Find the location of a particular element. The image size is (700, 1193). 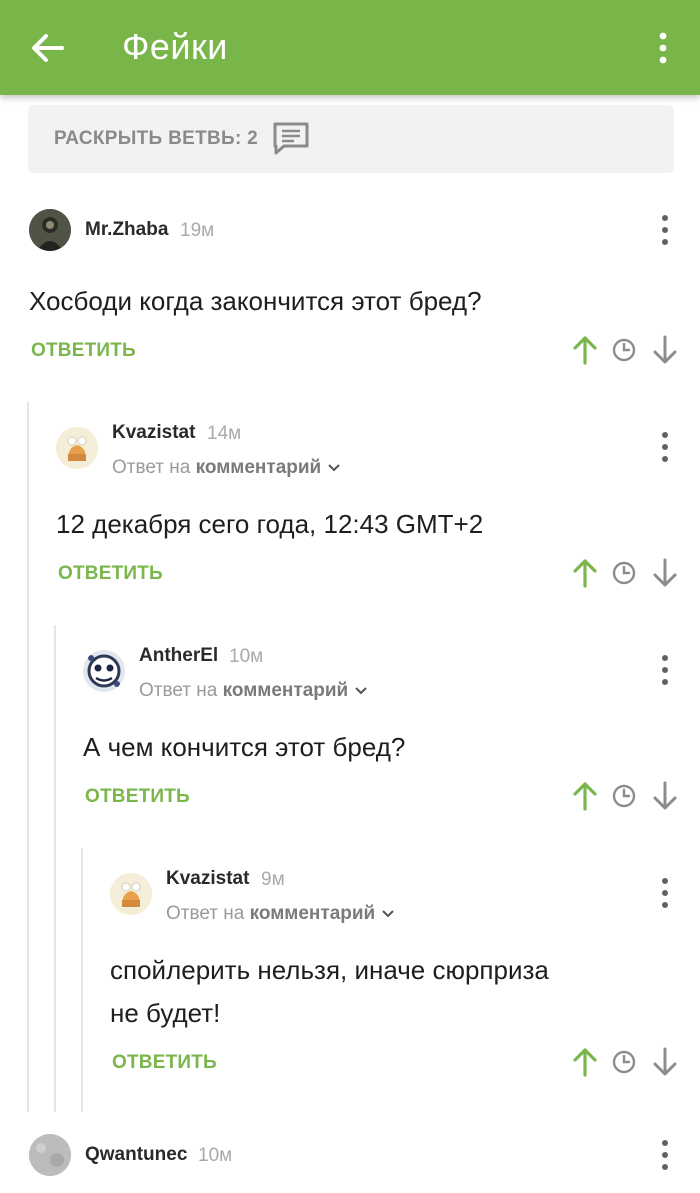

comment-time: 19м is located at coordinates (197, 230).